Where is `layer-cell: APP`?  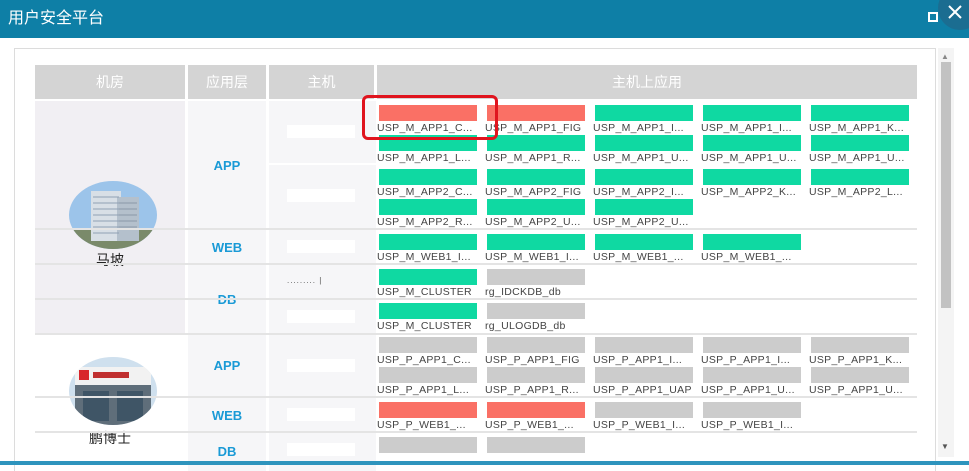
layer-cell: APP is located at coordinates (227, 164).